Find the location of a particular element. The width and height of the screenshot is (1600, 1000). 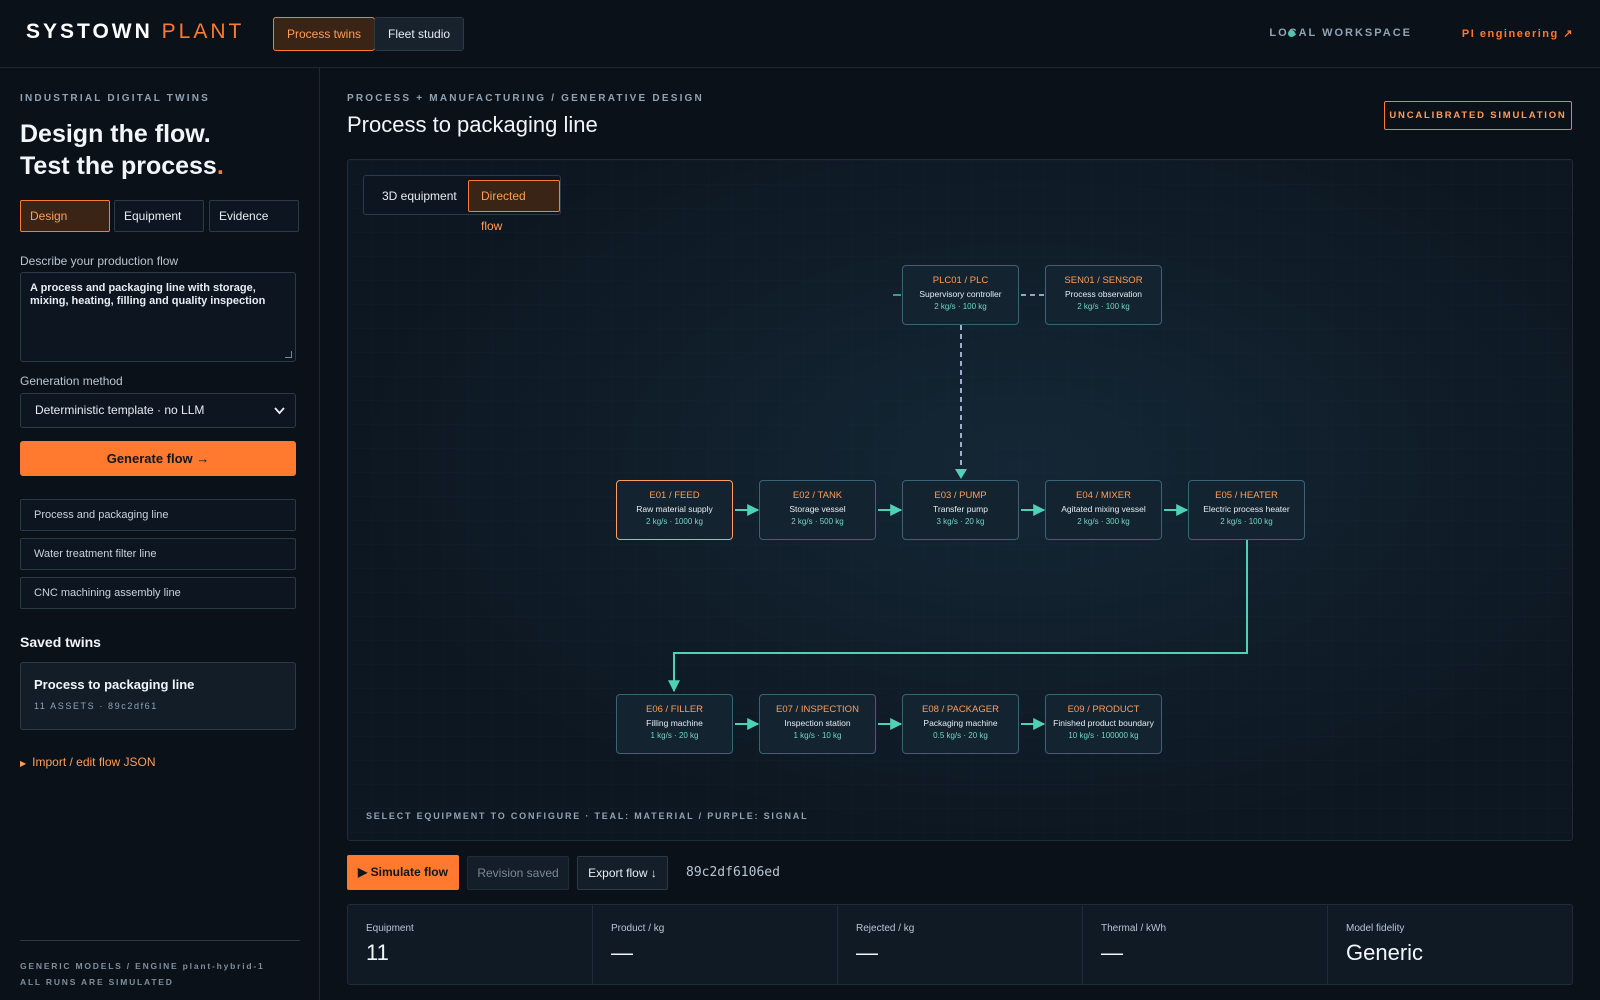

metric-label: Rejected / kg is located at coordinates (885, 928).